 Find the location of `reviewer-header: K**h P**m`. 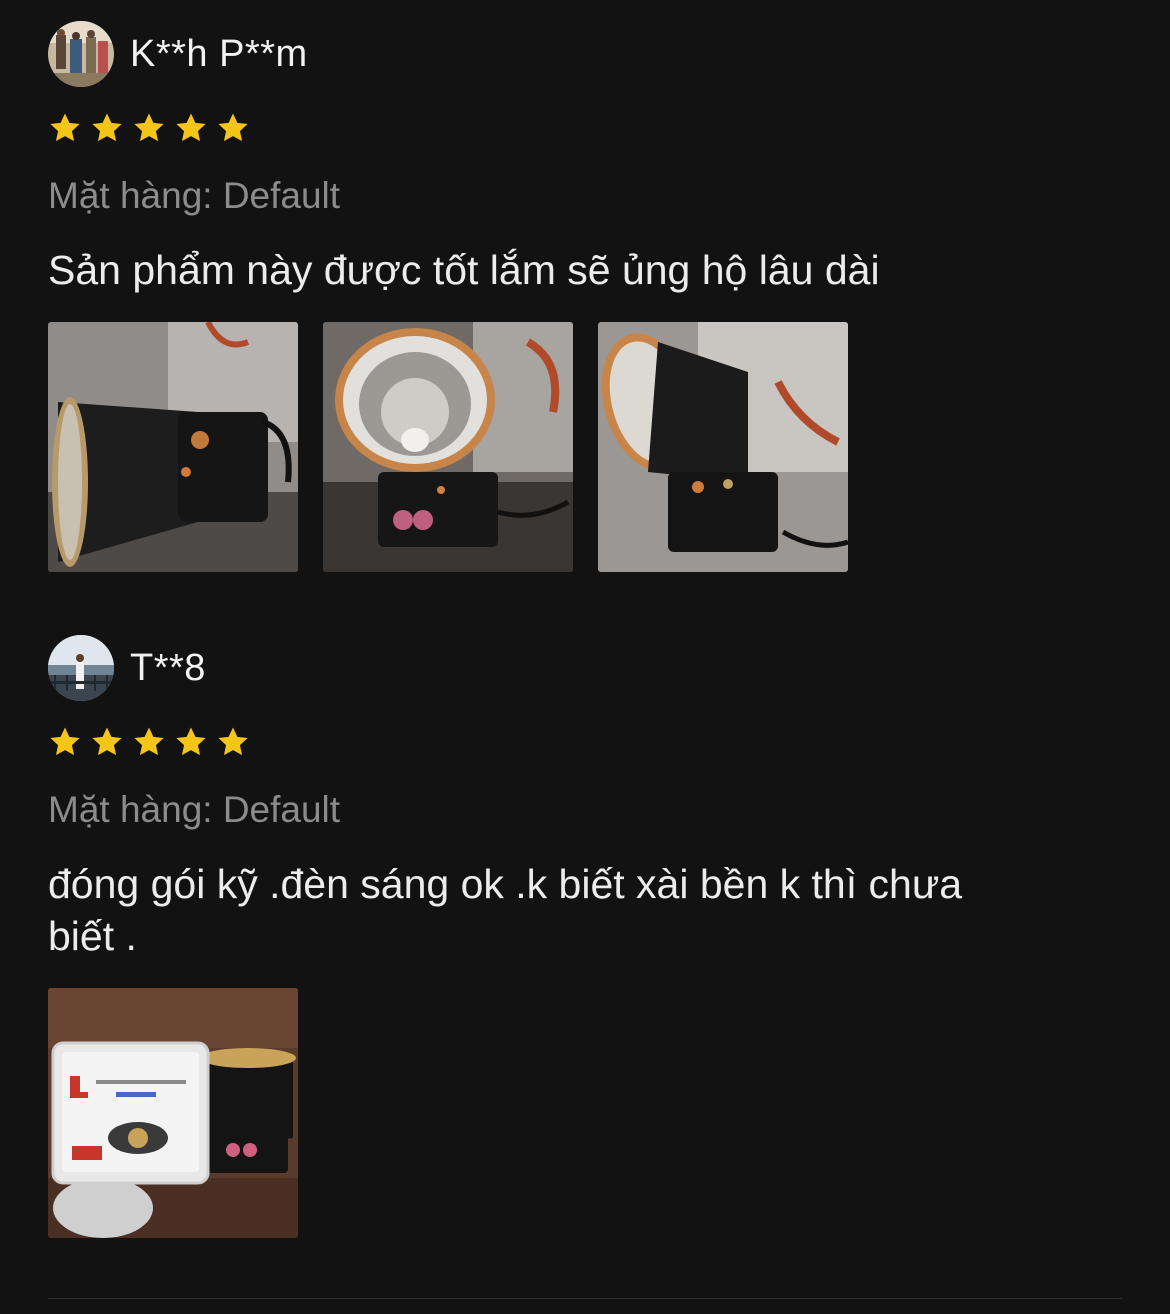

reviewer-header: K**h P**m is located at coordinates (585, 54).